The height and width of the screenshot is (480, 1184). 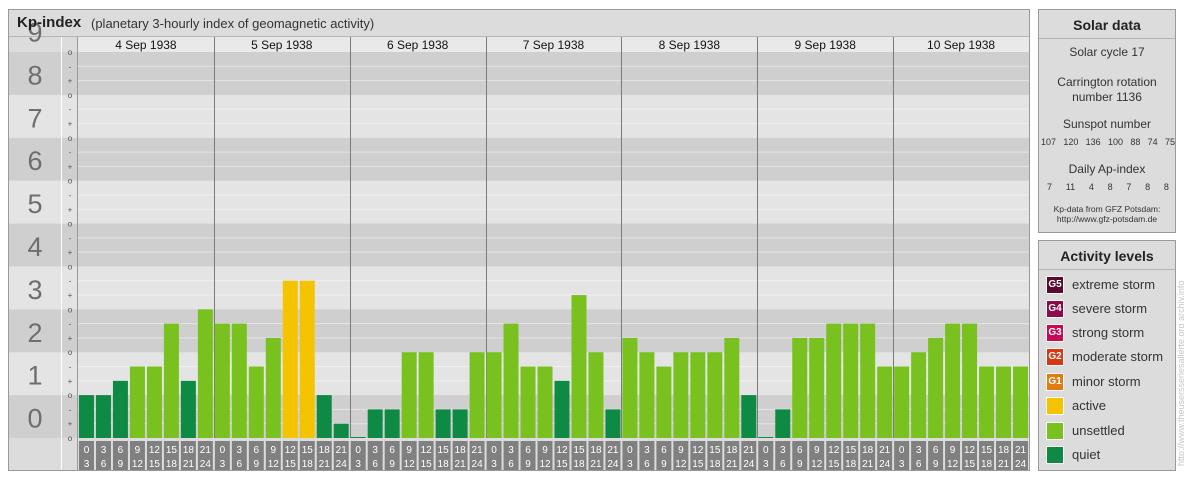 What do you see at coordinates (1055, 356) in the screenshot?
I see `legend-swatch-g2: G2` at bounding box center [1055, 356].